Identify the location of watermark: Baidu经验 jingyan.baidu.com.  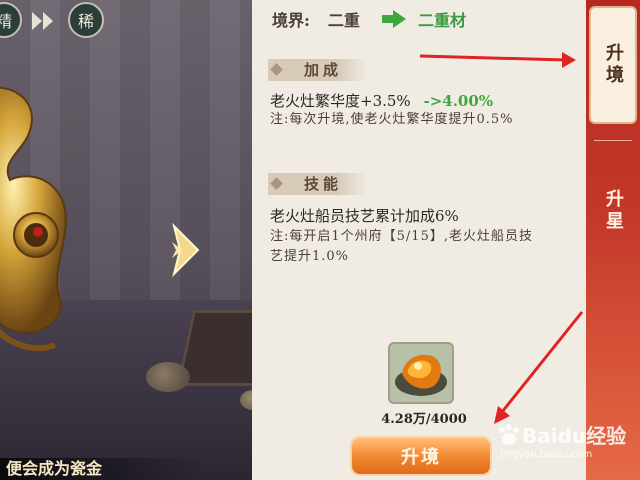
(566, 448).